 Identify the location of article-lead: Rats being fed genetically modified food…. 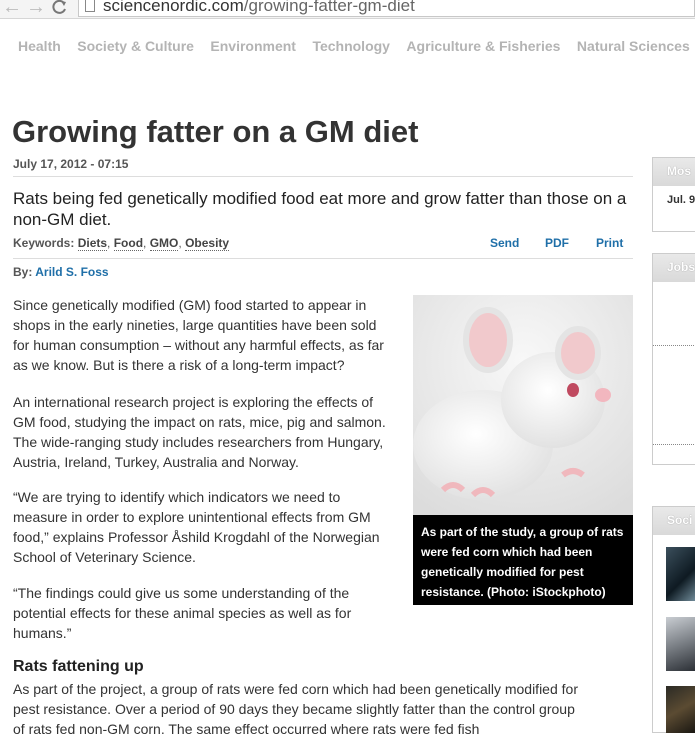
(320, 209).